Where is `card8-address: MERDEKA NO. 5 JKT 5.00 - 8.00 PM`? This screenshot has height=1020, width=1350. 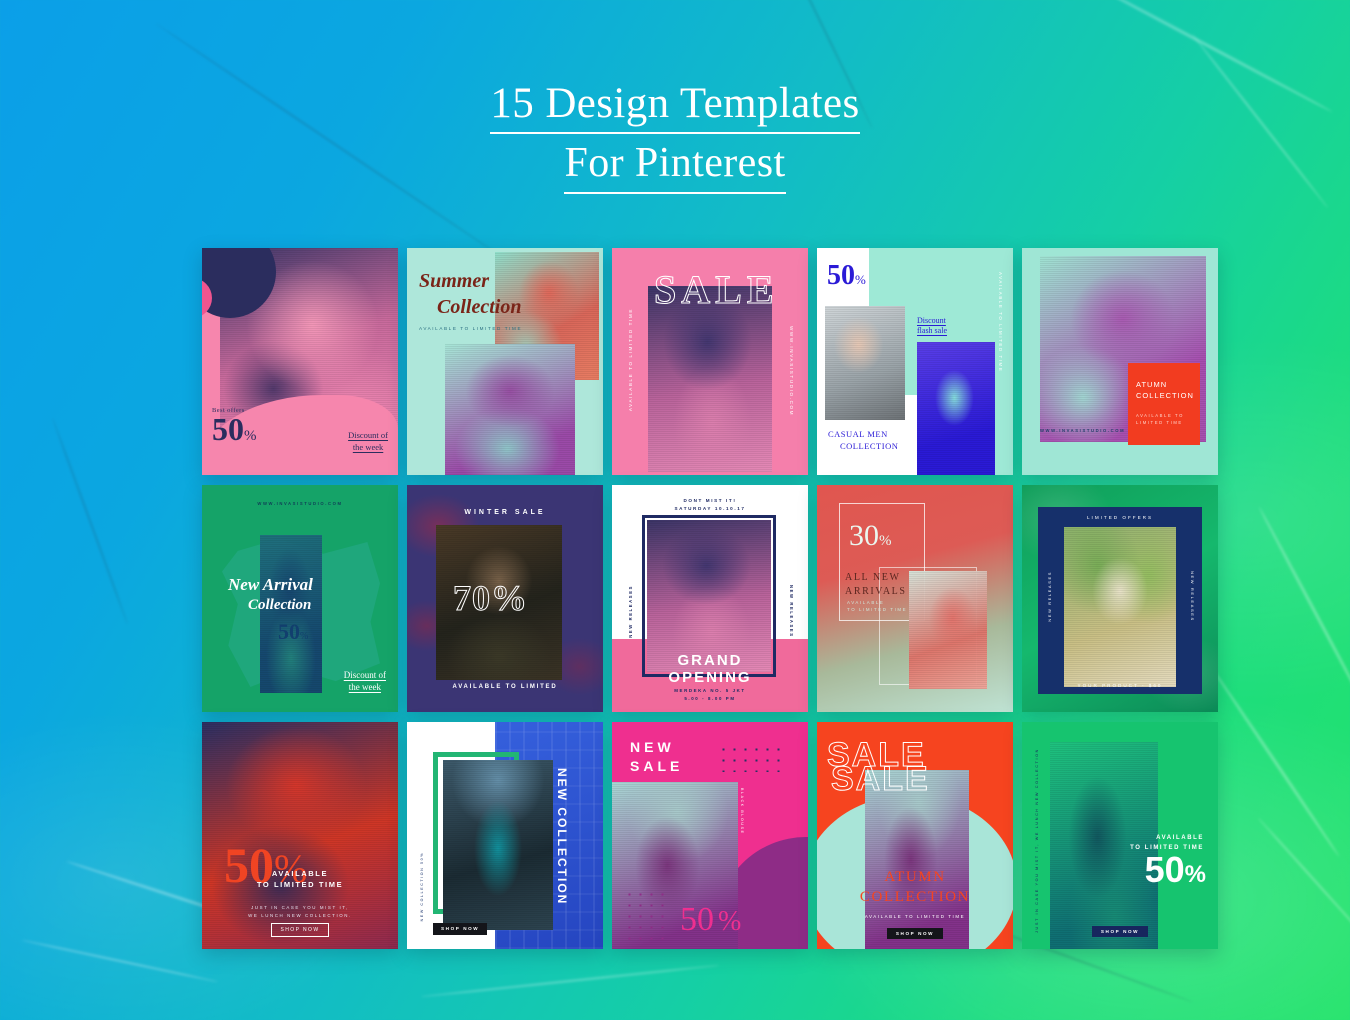
card8-address: MERDEKA NO. 5 JKT 5.00 - 8.00 PM is located at coordinates (710, 694).